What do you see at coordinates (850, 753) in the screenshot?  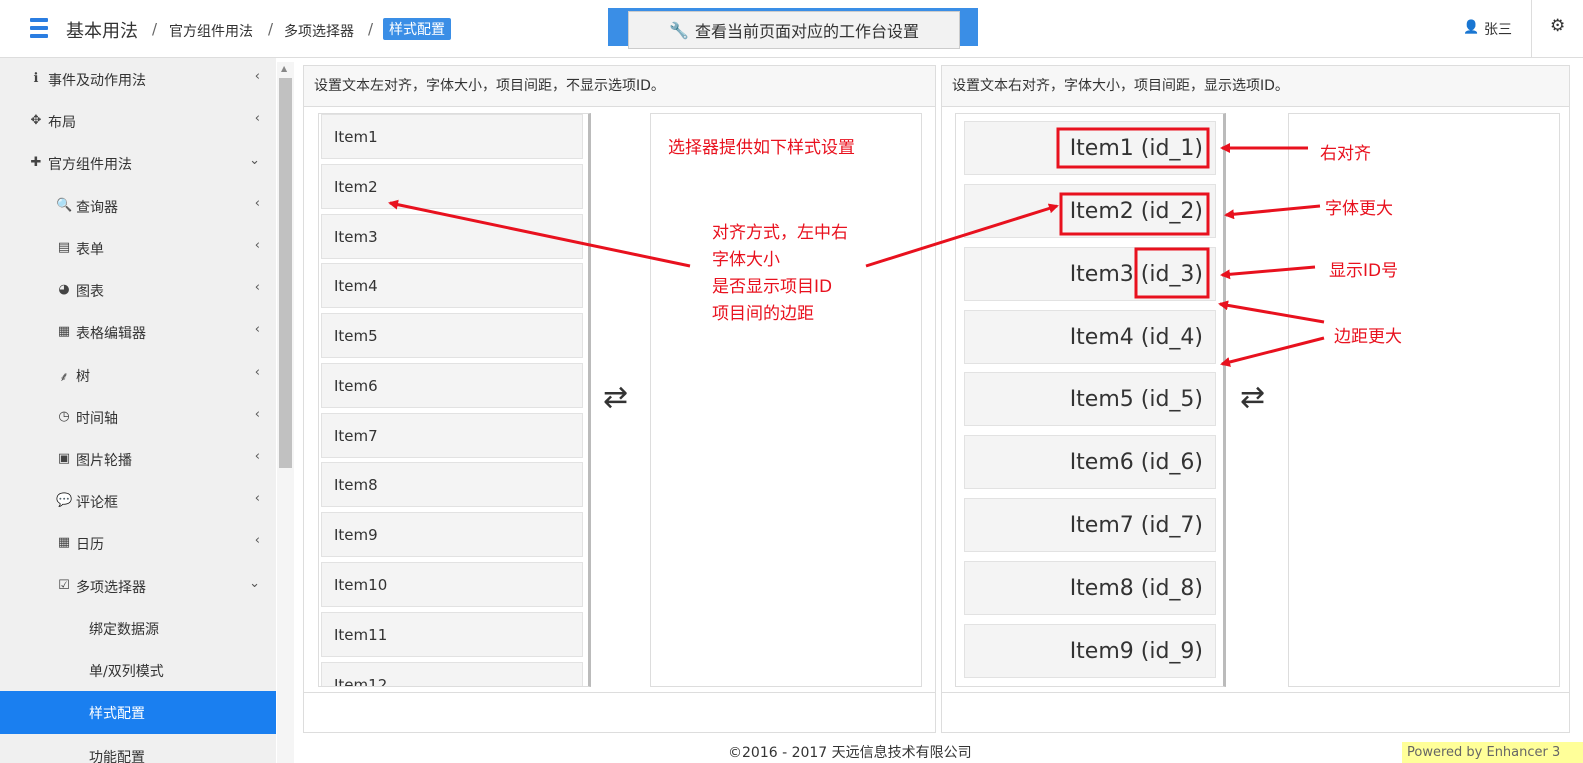 I see `footer-copyright: ©2016 - 2017 天远信息技术有限公司` at bounding box center [850, 753].